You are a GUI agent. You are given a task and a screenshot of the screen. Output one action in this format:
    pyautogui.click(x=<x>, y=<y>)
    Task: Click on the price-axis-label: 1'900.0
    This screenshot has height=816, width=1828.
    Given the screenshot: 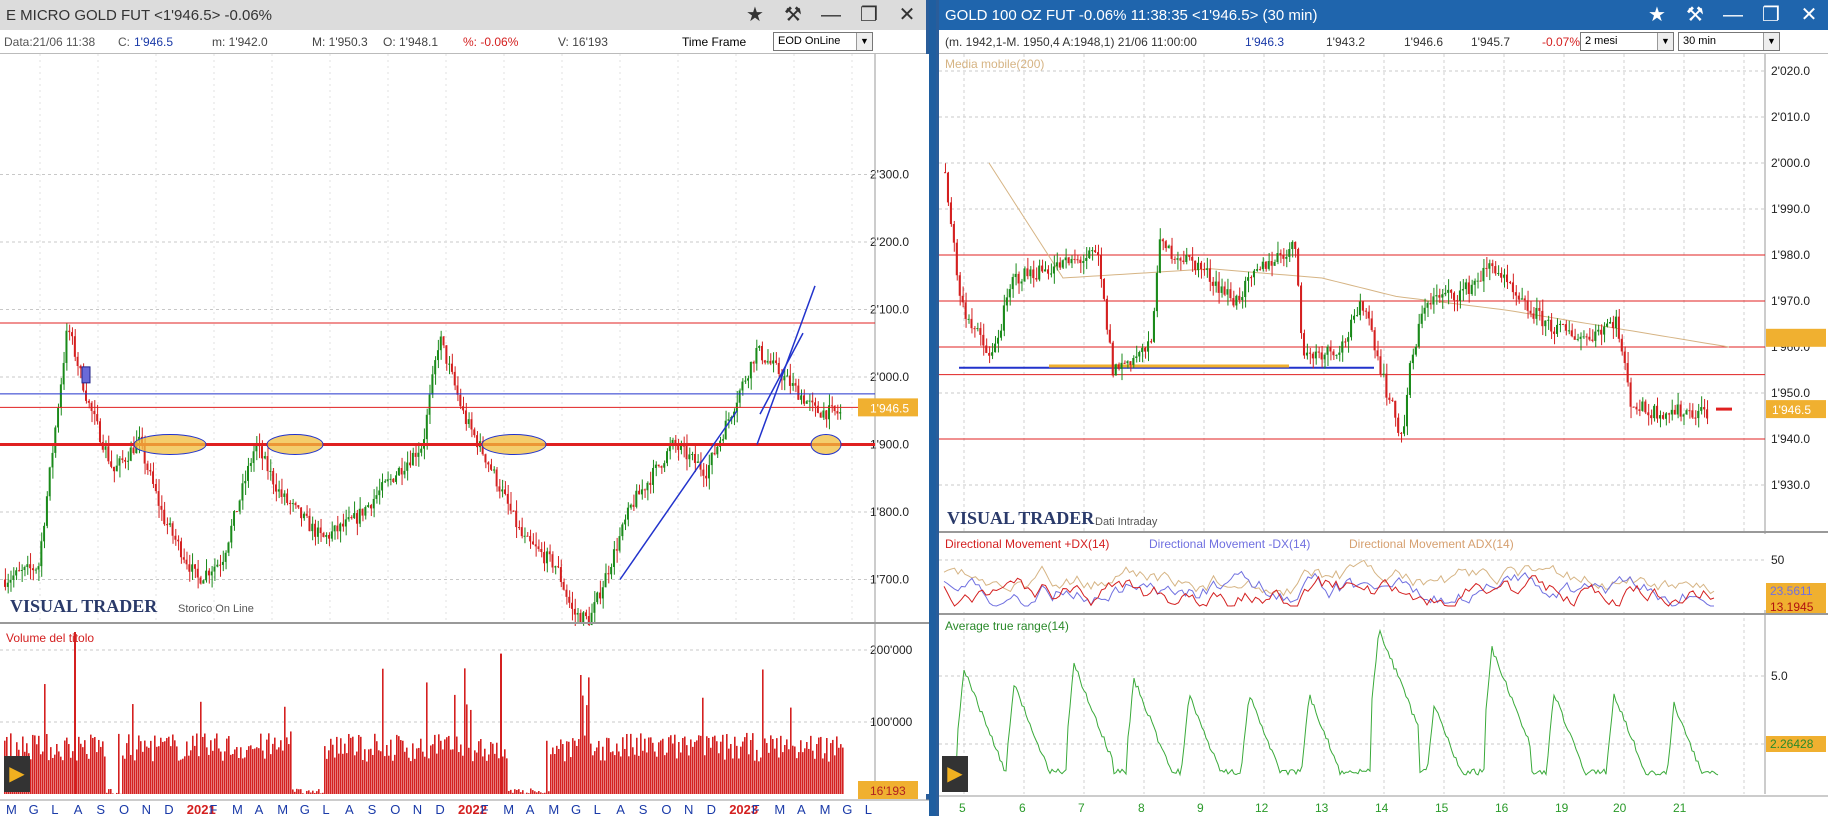 What is the action you would take?
    pyautogui.click(x=889, y=445)
    